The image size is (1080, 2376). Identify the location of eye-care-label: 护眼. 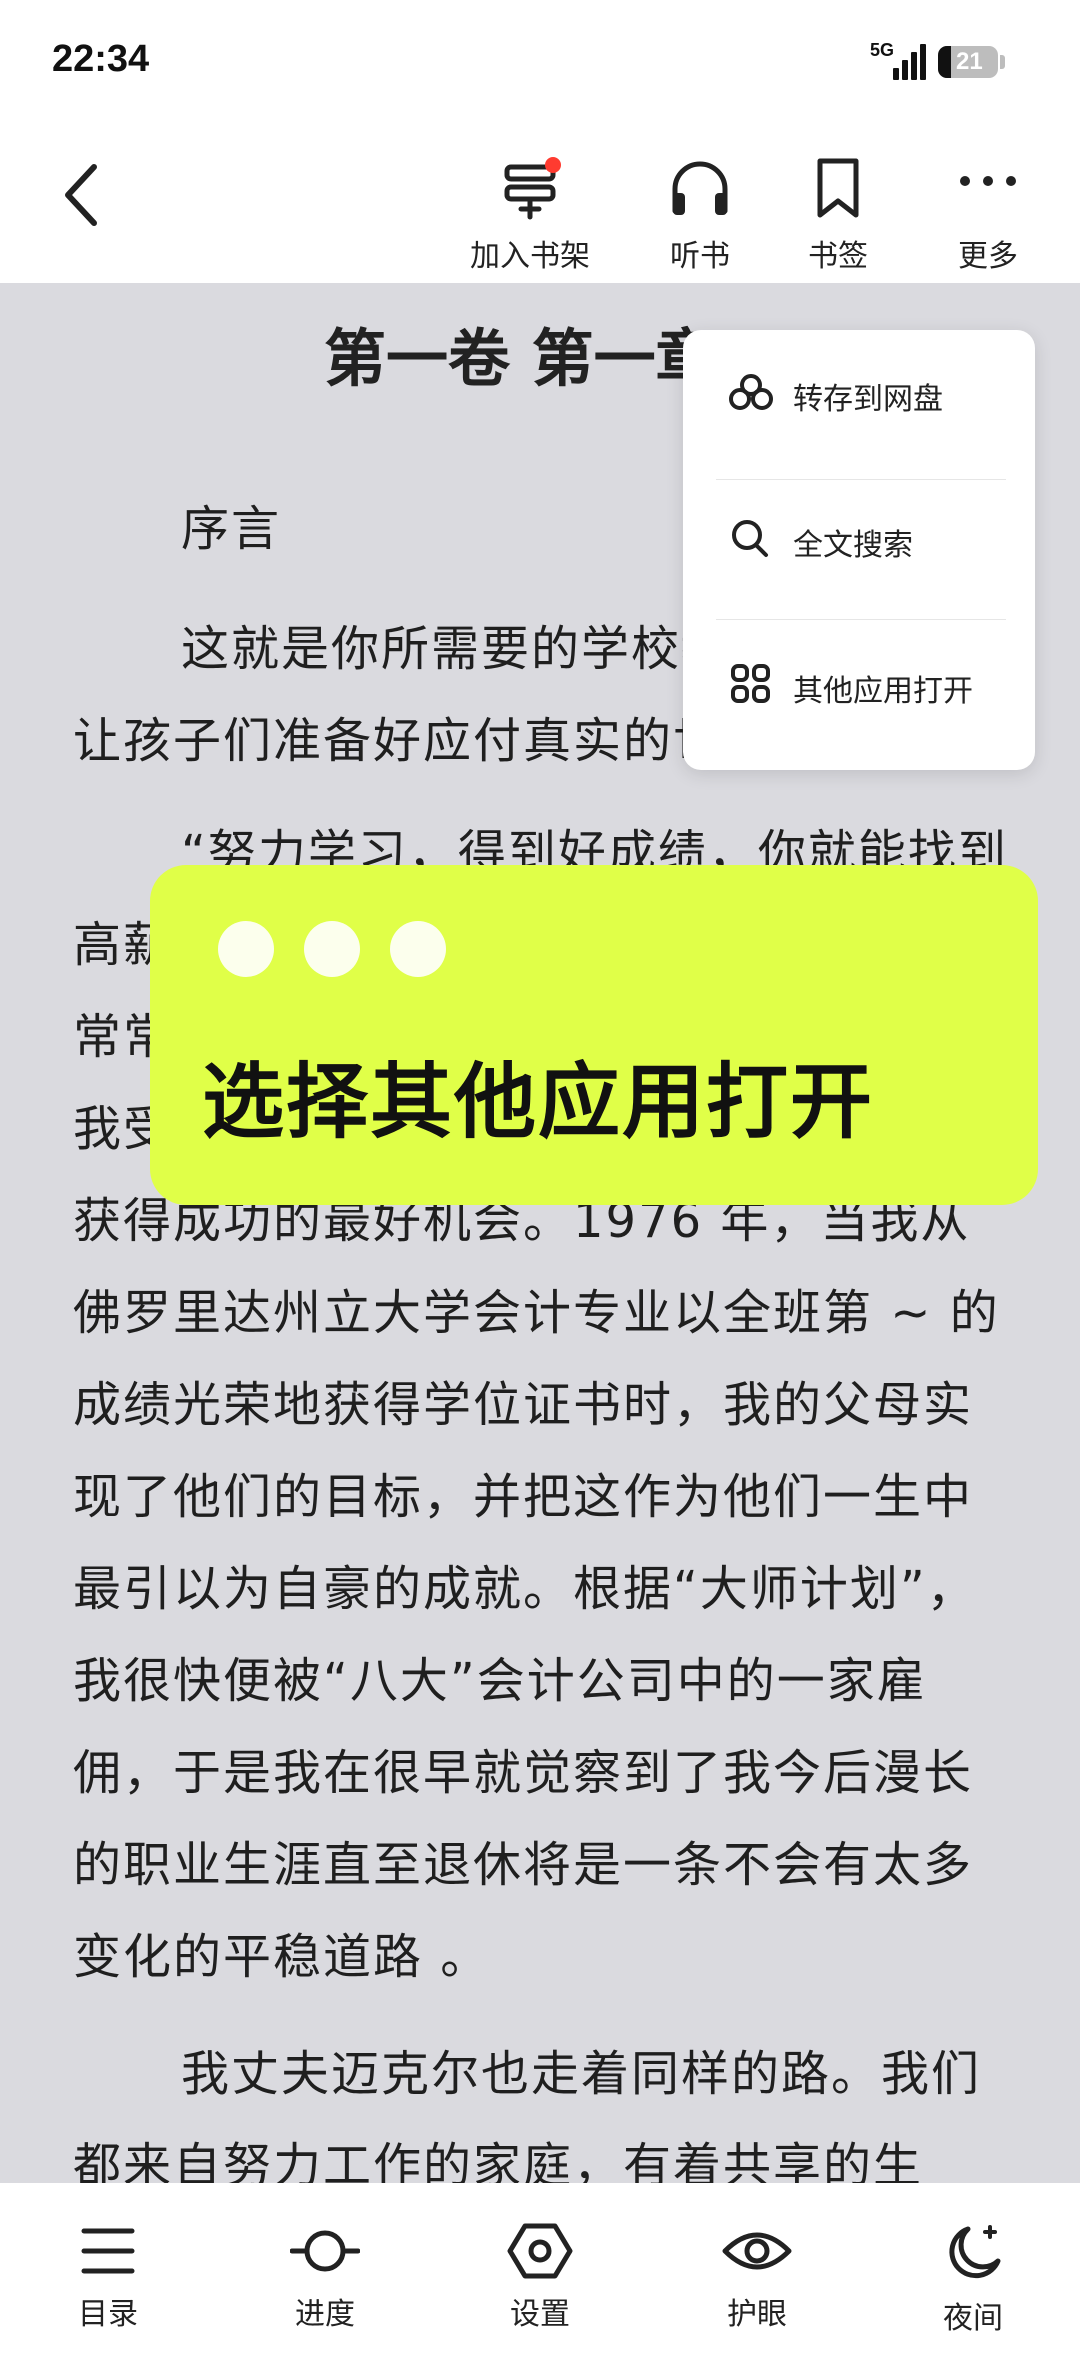
(757, 2314).